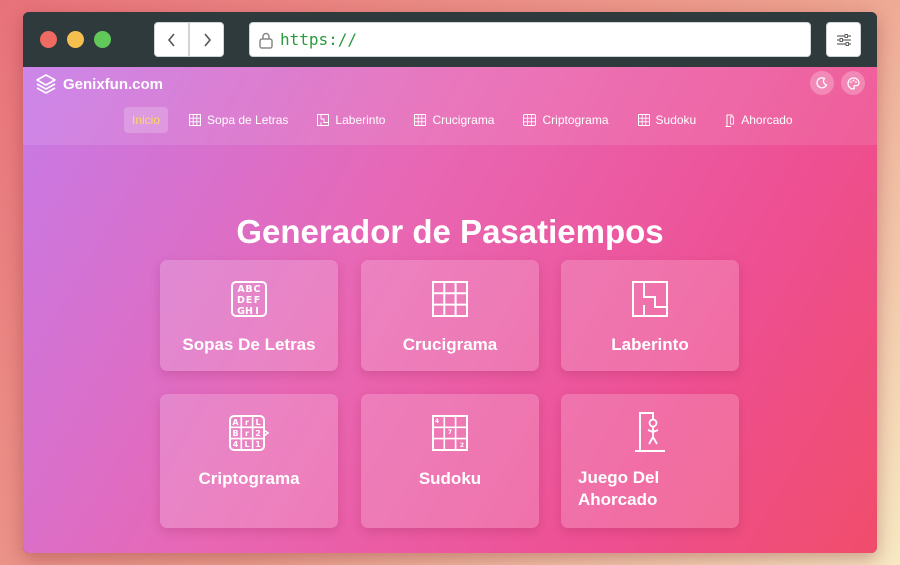  I want to click on forward-button, so click(206, 39).